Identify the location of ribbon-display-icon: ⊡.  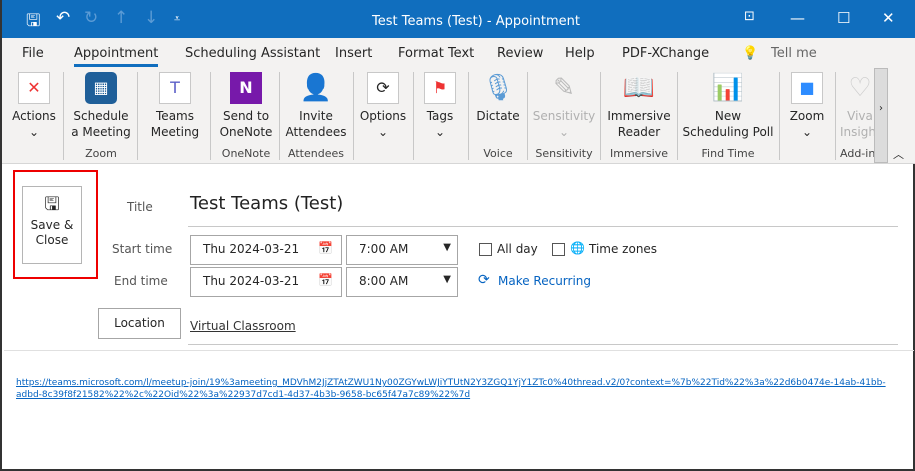
(749, 16).